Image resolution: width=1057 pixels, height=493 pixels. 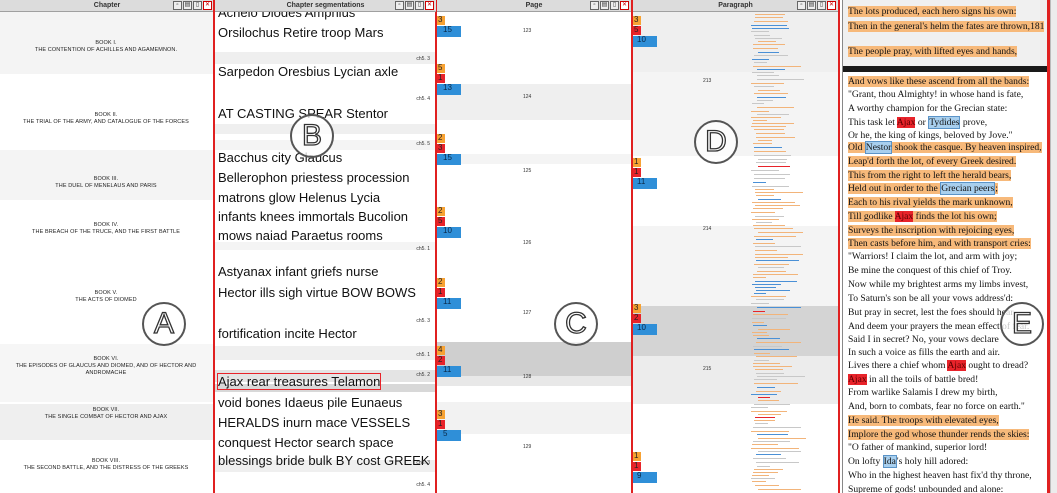 I want to click on segment-line: Bellerophon priestess procession, so click(x=314, y=177).